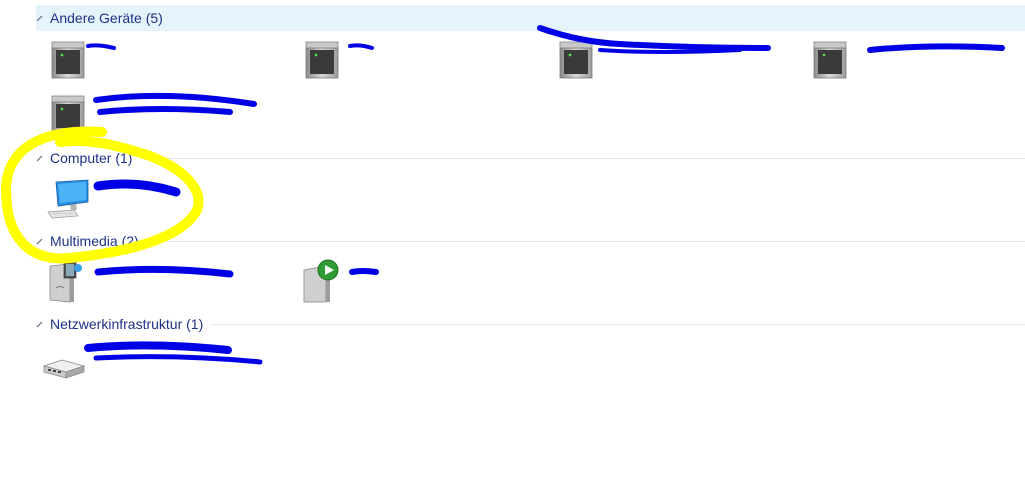 This screenshot has height=477, width=1025. Describe the element at coordinates (68, 199) in the screenshot. I see `desktop-computer-icon` at that location.